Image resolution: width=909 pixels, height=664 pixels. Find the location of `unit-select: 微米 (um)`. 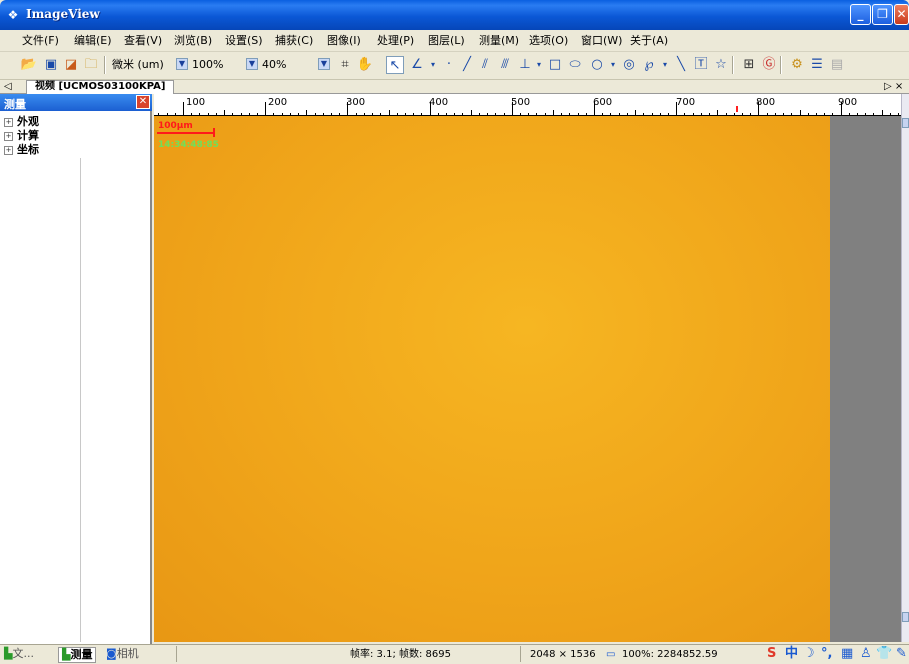

unit-select: 微米 (um) is located at coordinates (138, 65).